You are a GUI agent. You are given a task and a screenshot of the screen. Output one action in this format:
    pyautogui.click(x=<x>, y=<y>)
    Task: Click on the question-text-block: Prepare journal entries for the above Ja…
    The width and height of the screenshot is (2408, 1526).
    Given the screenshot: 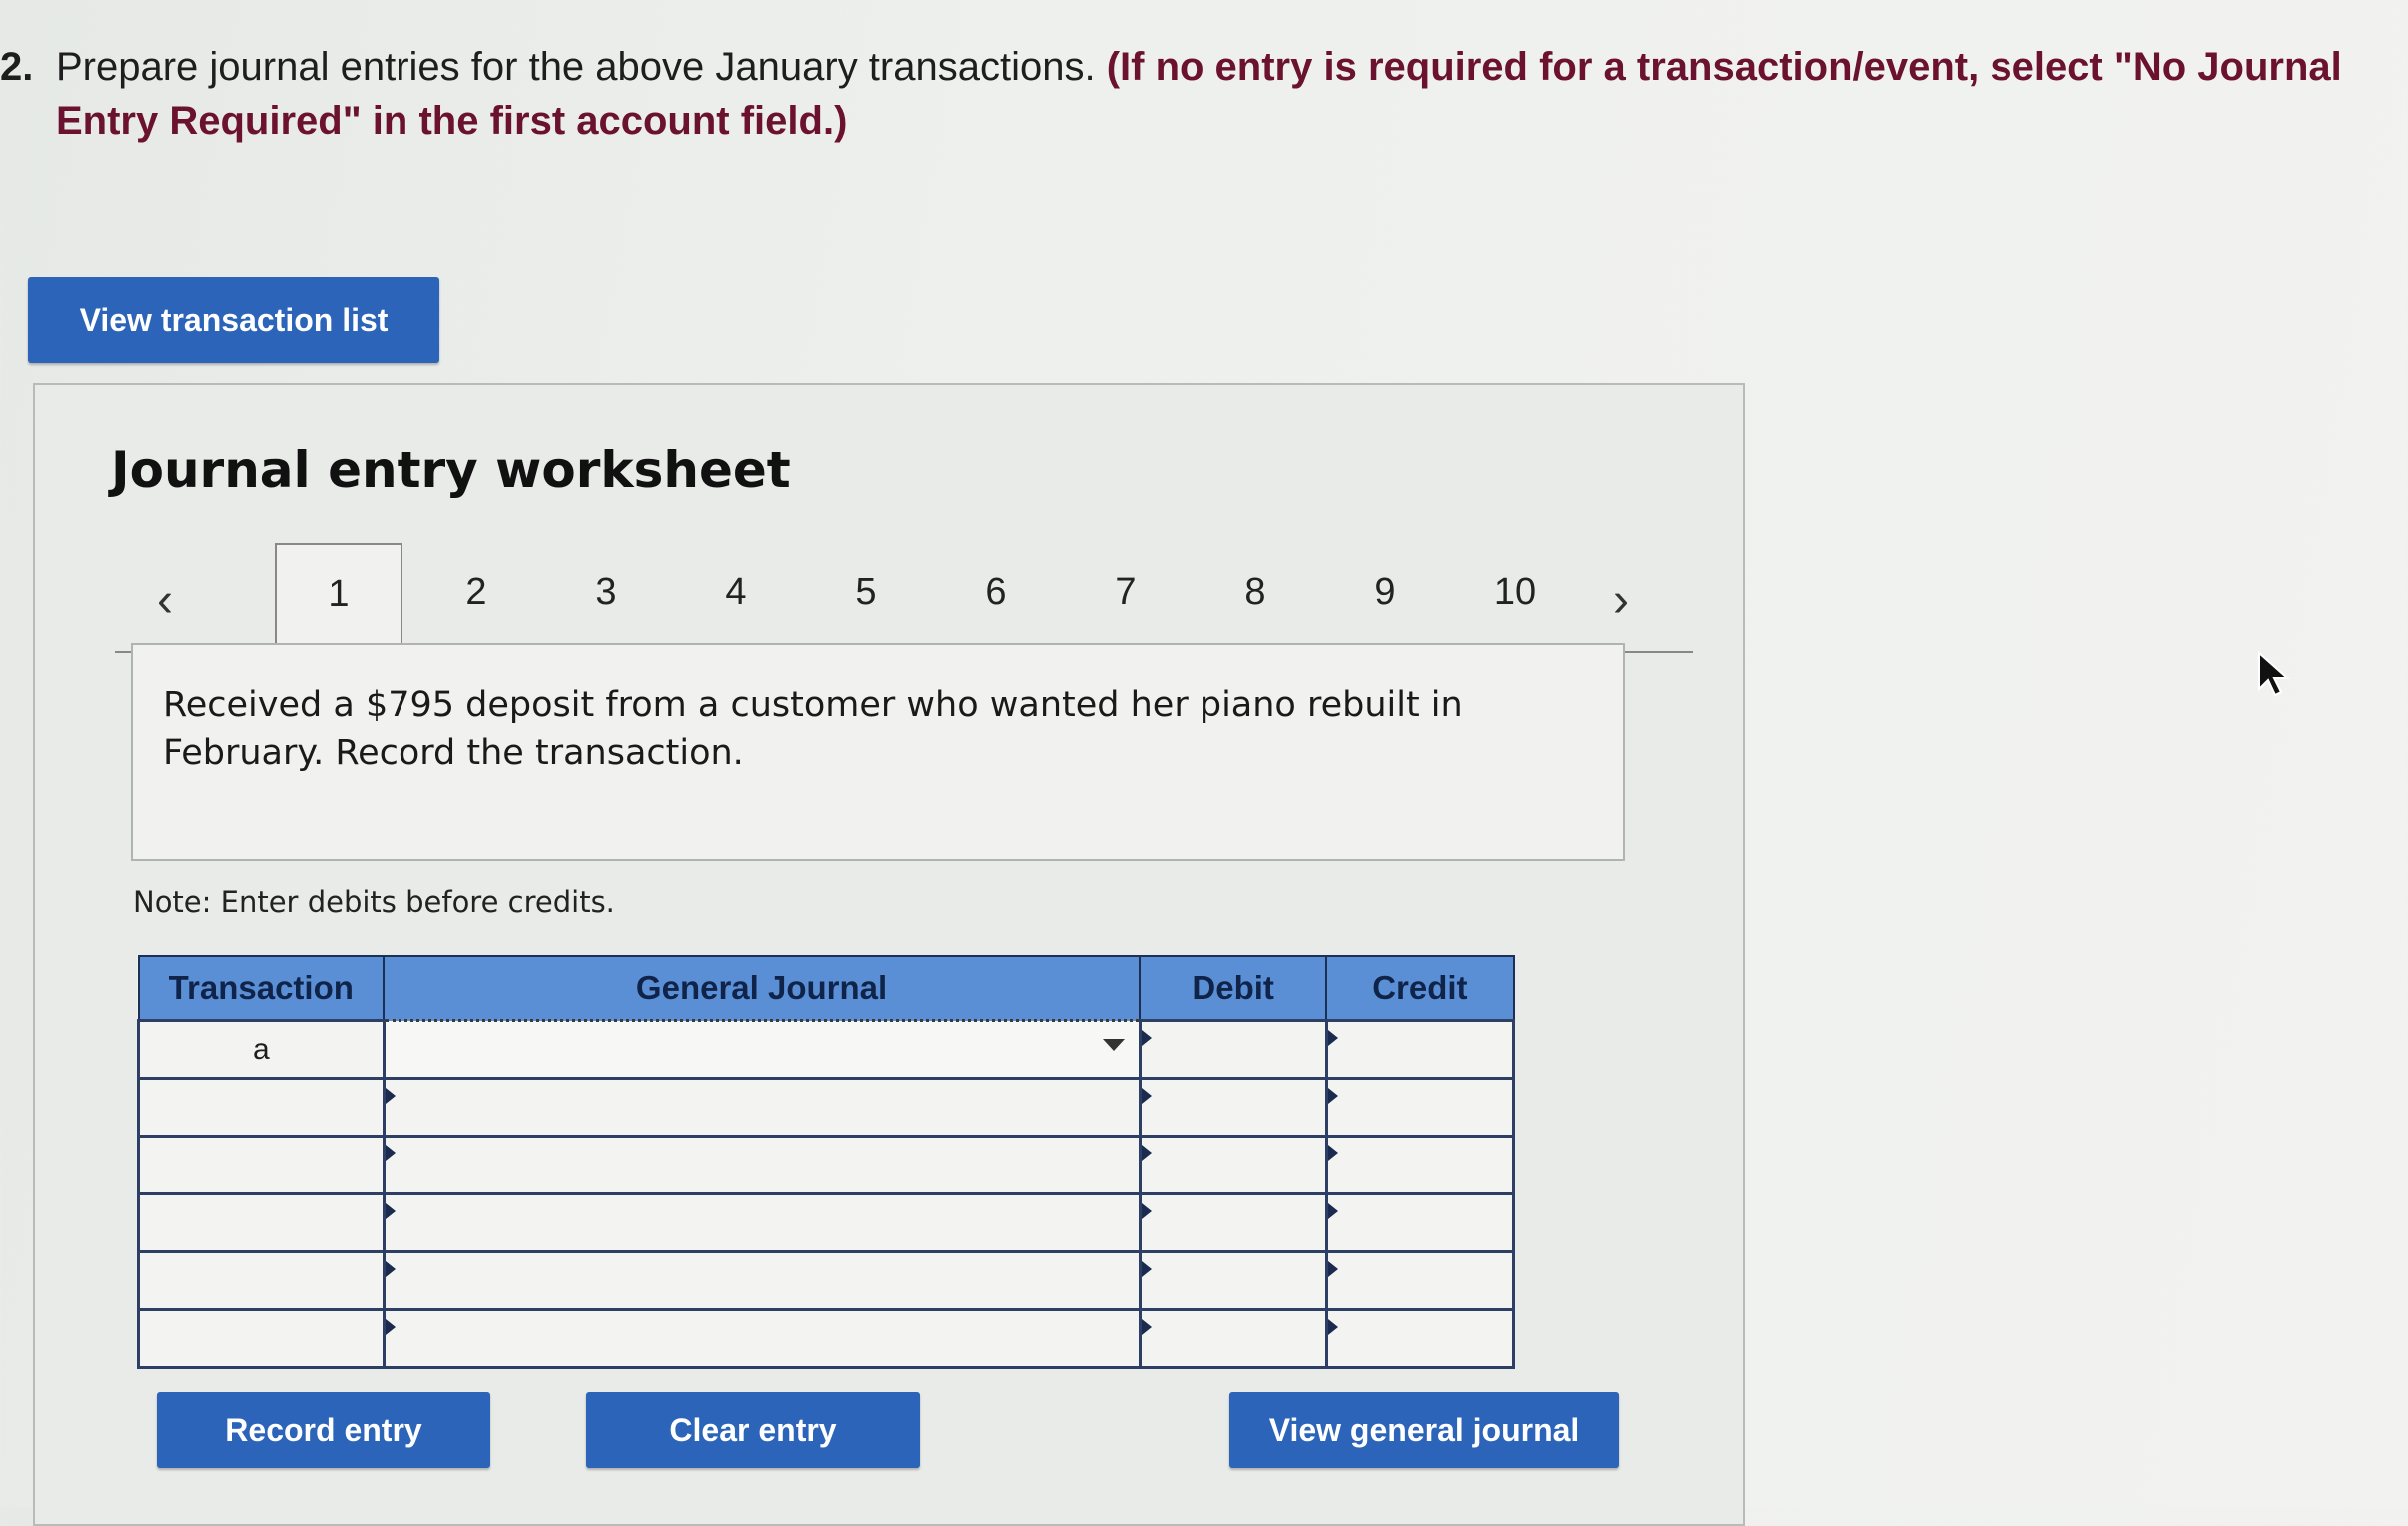 What is the action you would take?
    pyautogui.click(x=1226, y=94)
    